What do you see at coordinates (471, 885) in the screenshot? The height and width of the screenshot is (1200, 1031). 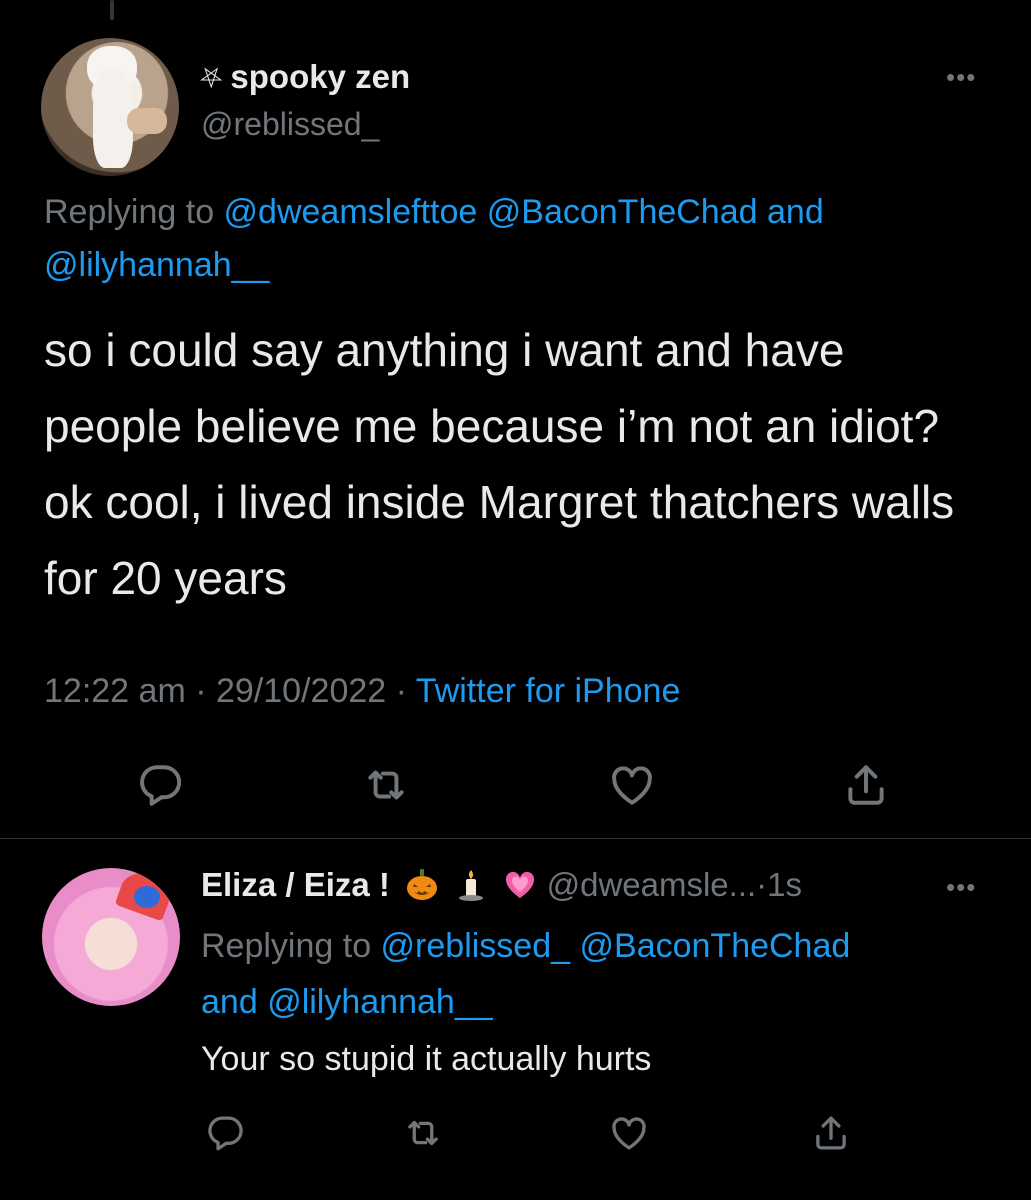 I see `candle-icon` at bounding box center [471, 885].